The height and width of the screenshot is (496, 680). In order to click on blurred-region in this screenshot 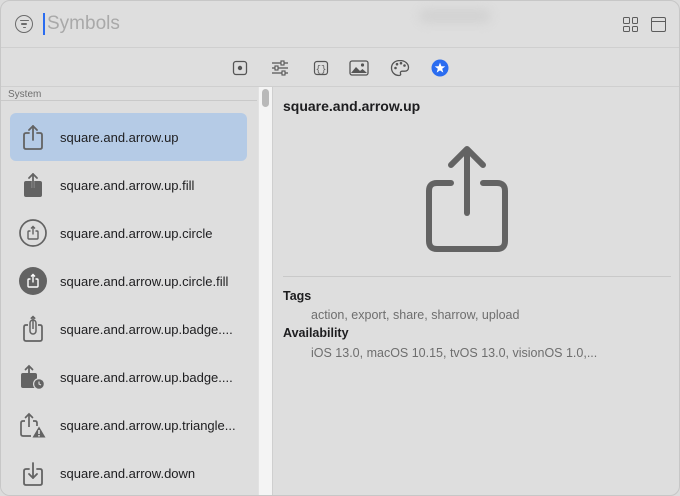, I will do `click(455, 16)`.